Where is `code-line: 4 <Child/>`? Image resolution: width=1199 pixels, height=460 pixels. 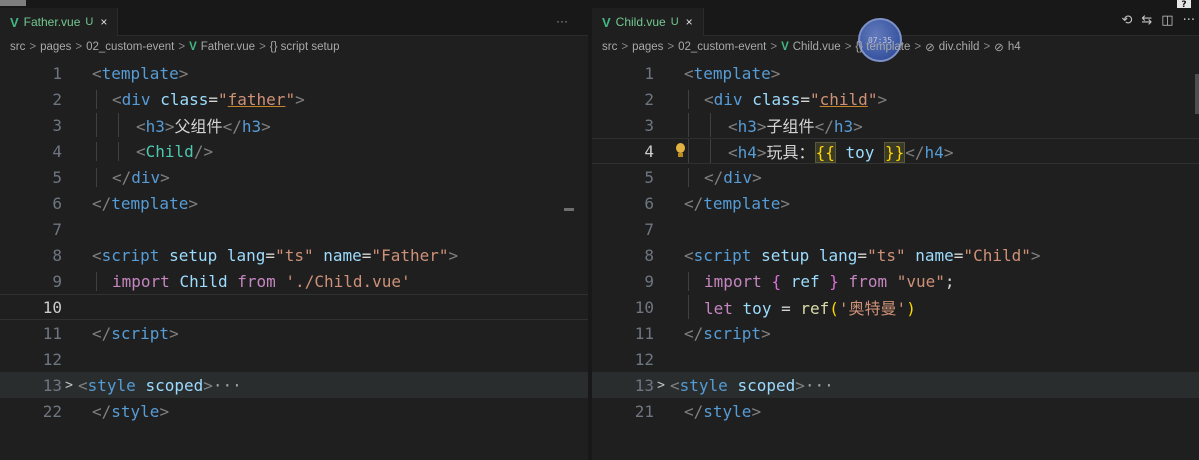
code-line: 4 <Child/> is located at coordinates (294, 151).